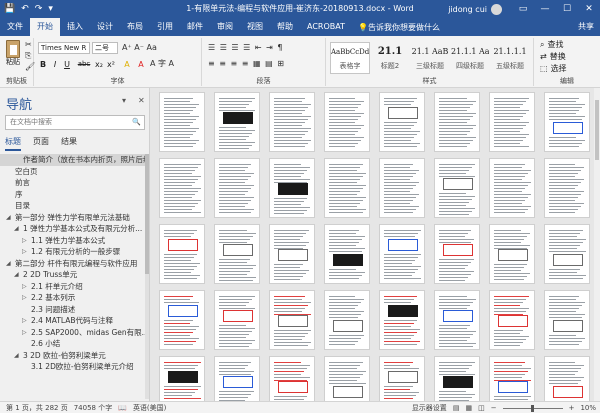 The height and width of the screenshot is (413, 600). I want to click on outline-item: ◢ 2 2D Truss单元, so click(73, 275).